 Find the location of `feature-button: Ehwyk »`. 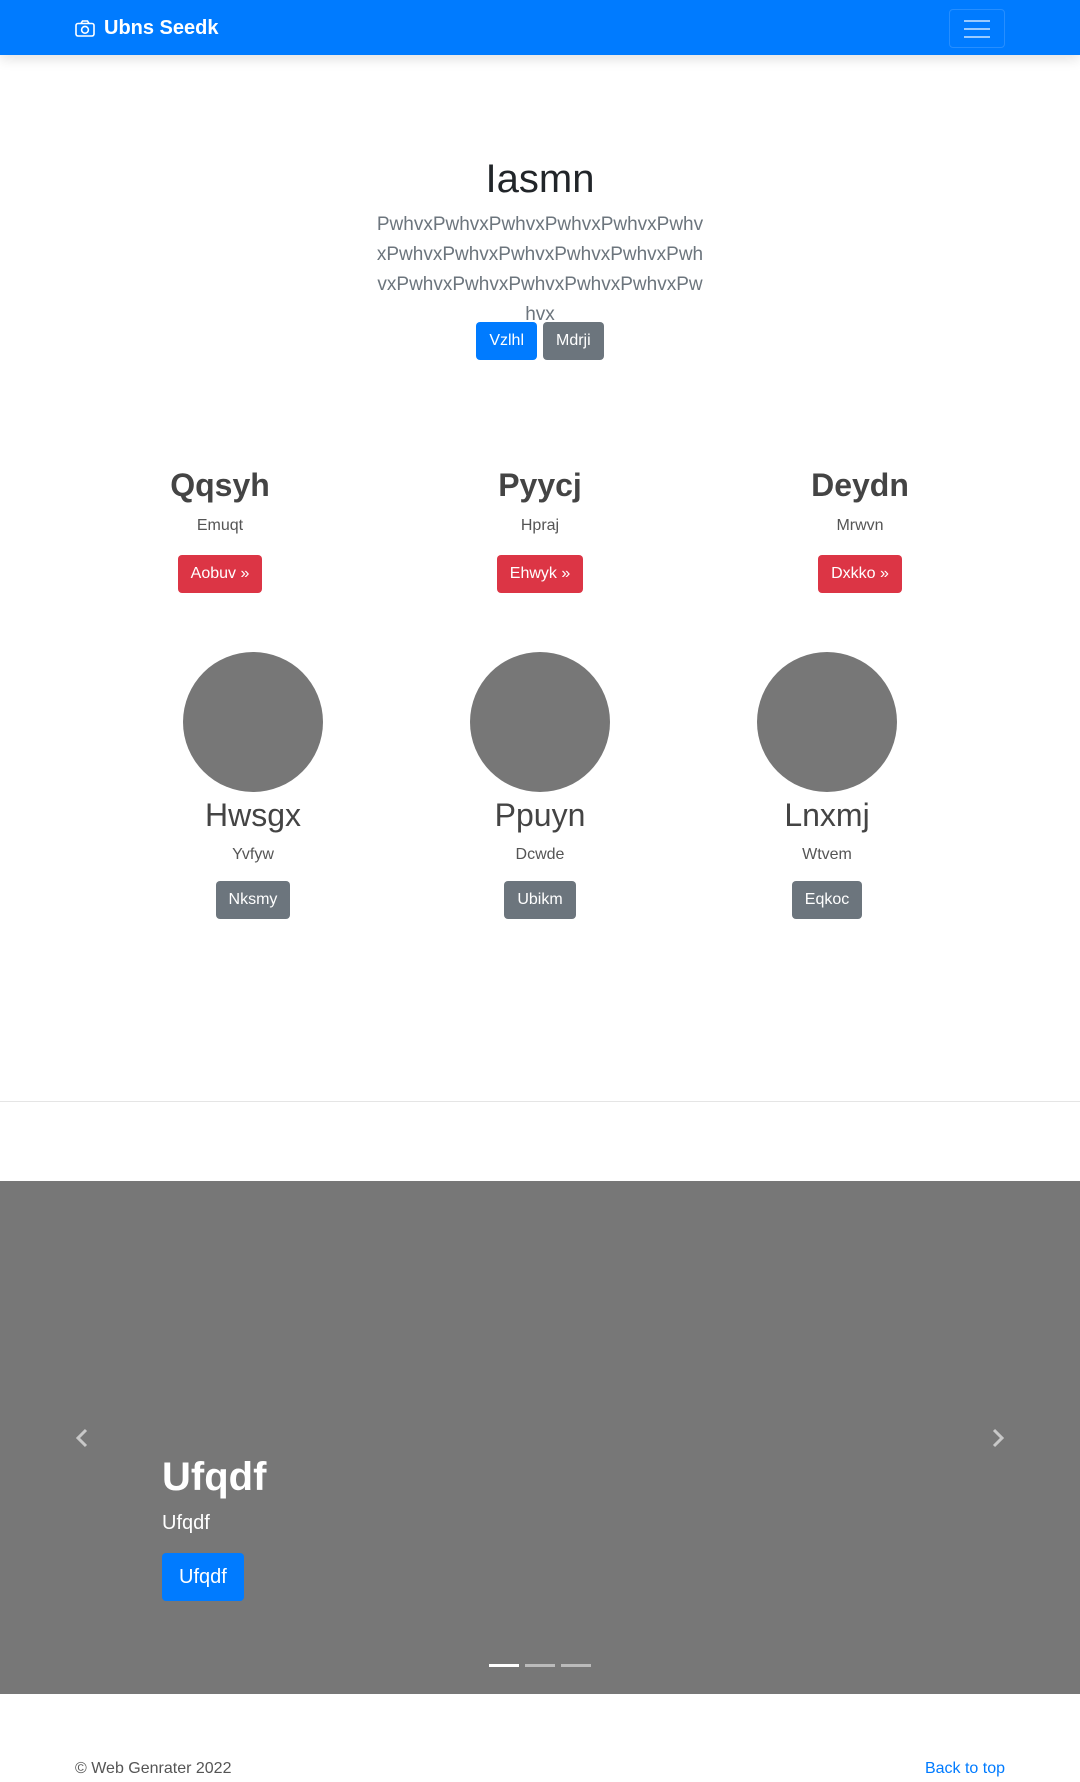

feature-button: Ehwyk » is located at coordinates (540, 574).